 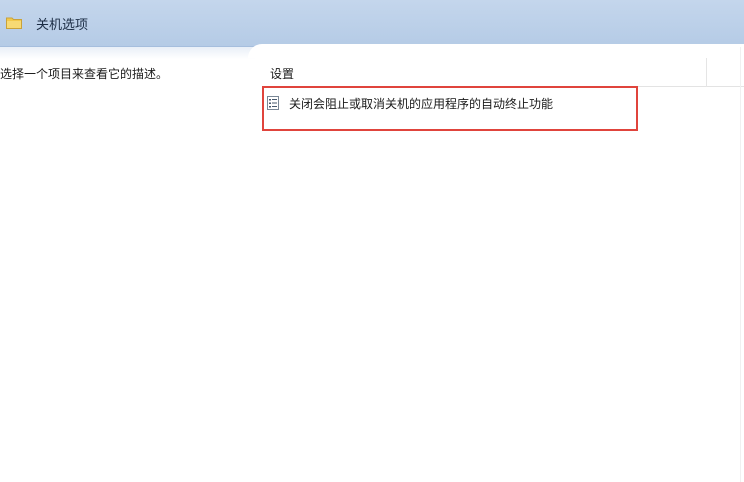 I want to click on right-edge, so click(x=740, y=264).